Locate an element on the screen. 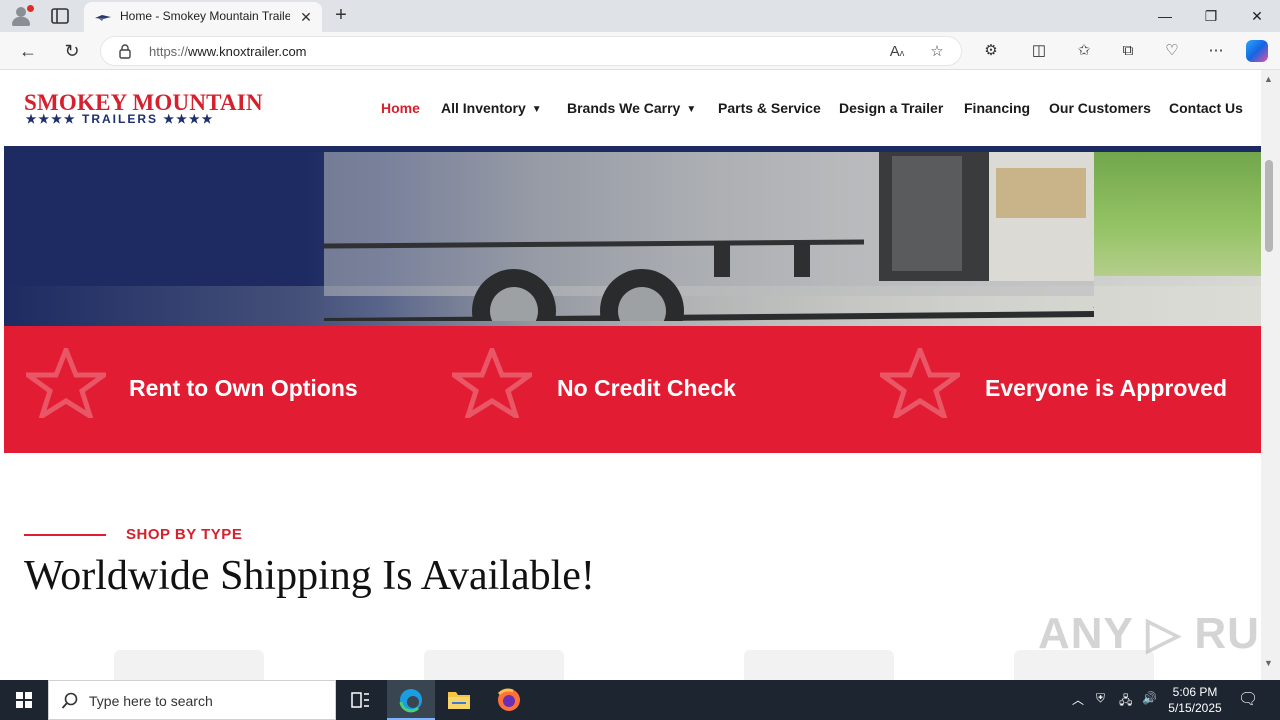 This screenshot has width=1280, height=720. nav-brands-we-carry: Brands We Carry ▼ is located at coordinates (631, 108).